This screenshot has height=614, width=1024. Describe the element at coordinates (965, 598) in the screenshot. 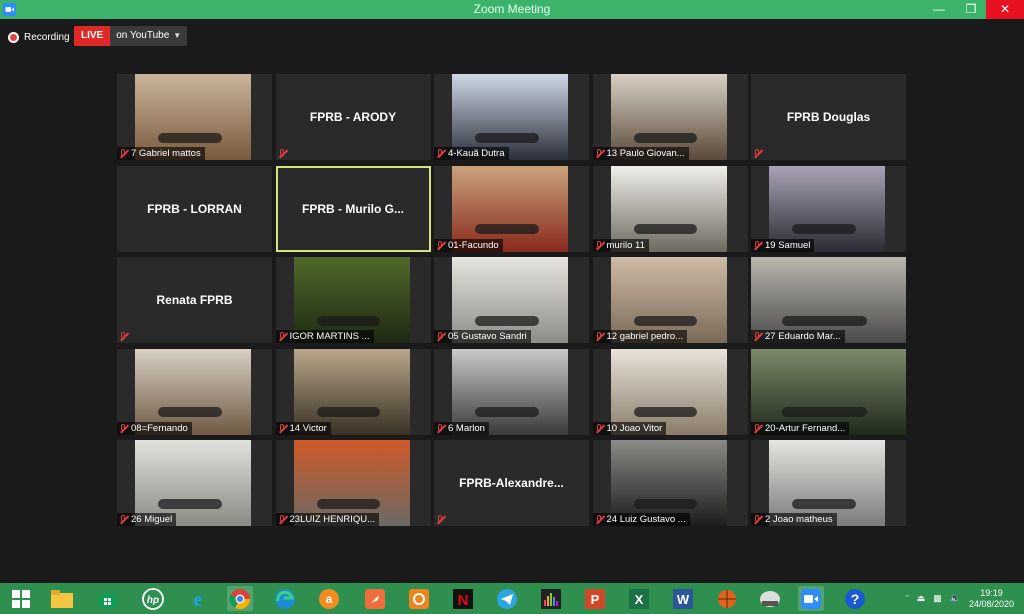

I see `system-tray: ˆ ⏏ ▩ 🔈 19:19 24/08/2020` at that location.